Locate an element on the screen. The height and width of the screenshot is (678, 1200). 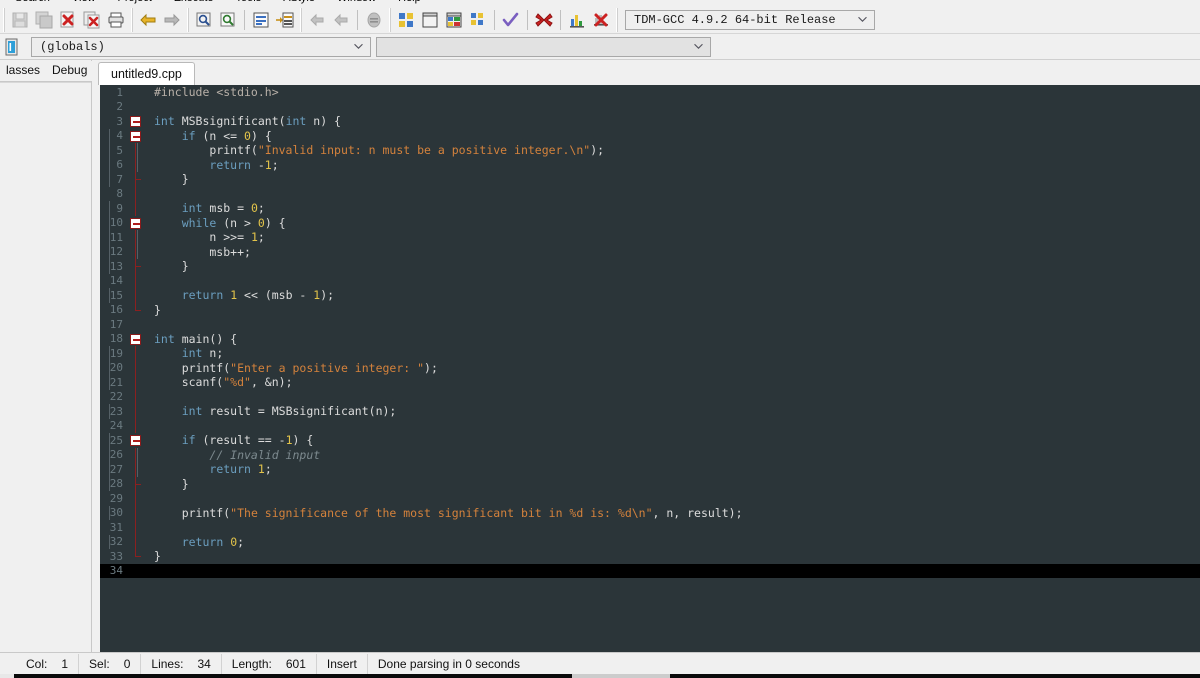
save-icon is located at coordinates (20, 20).